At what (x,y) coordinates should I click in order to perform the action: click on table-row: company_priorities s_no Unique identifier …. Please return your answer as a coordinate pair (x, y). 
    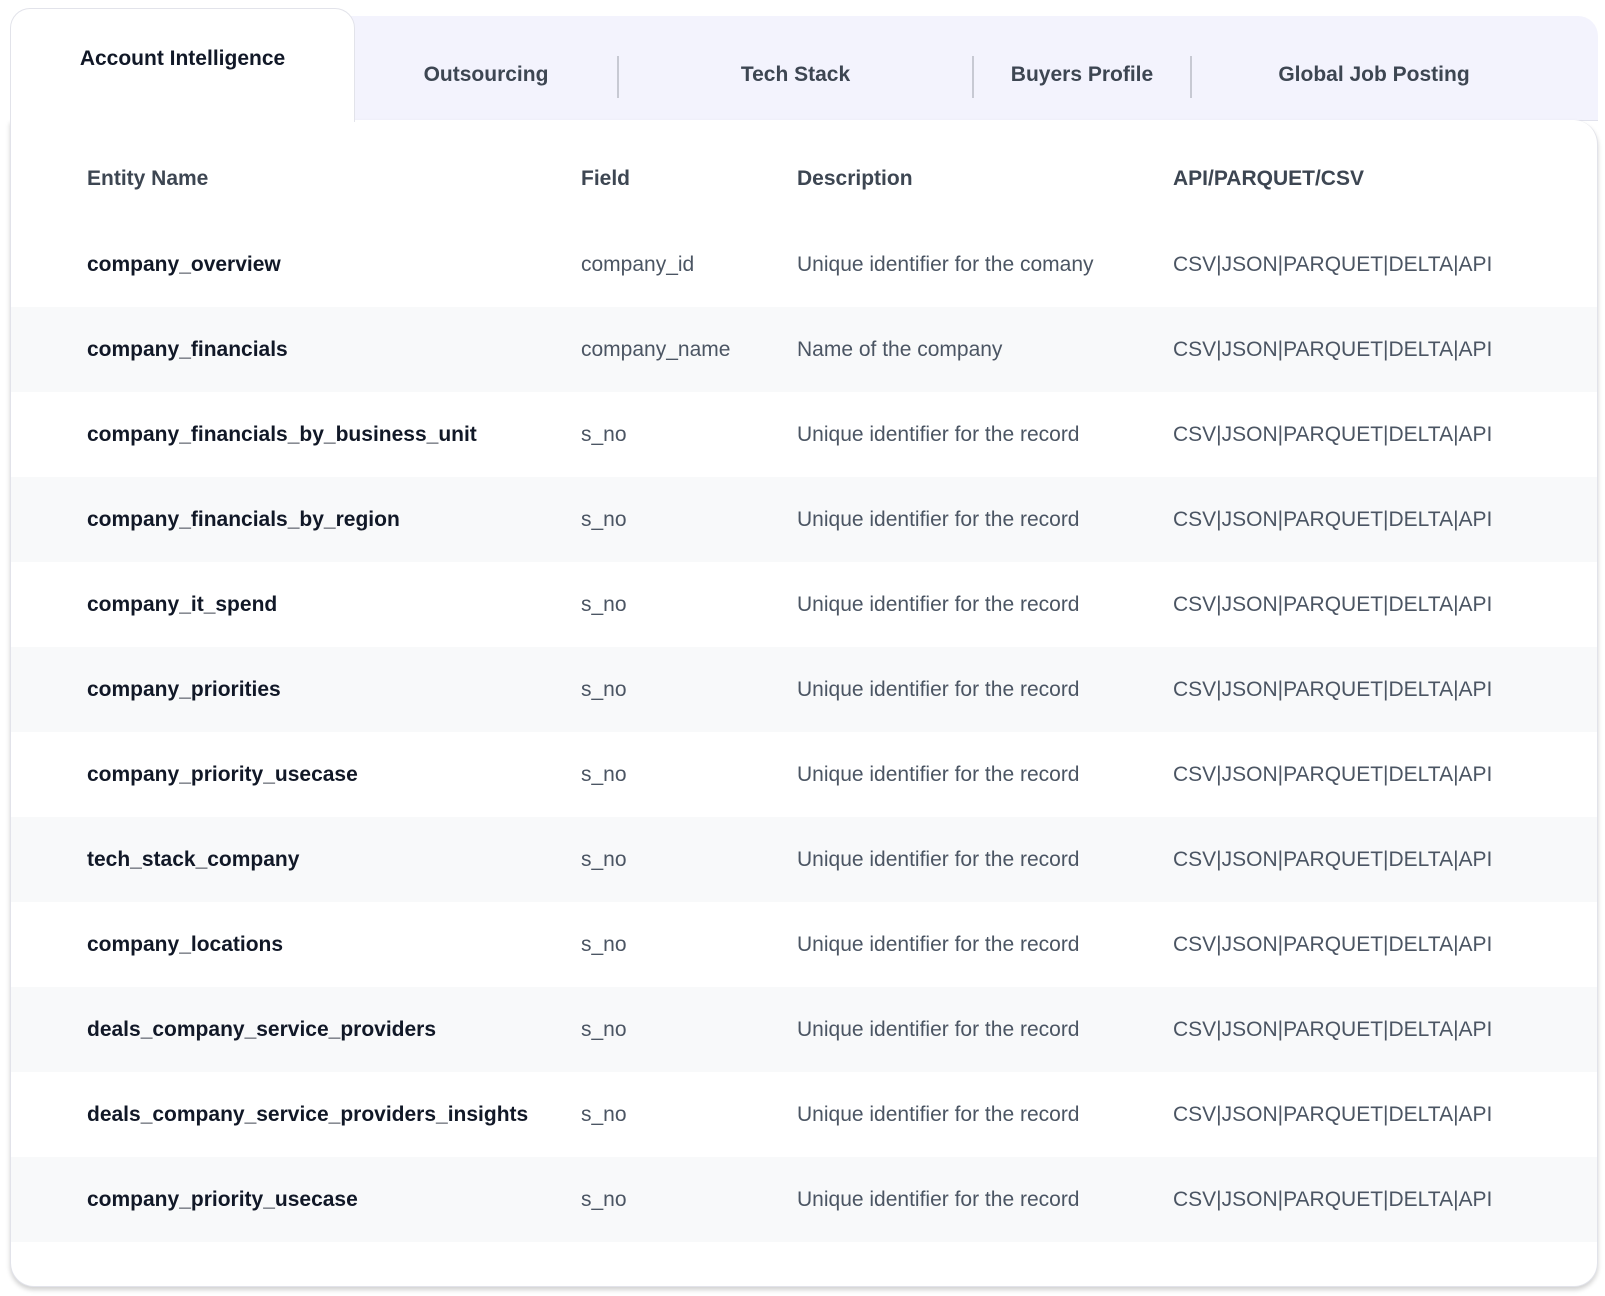
    Looking at the image, I should click on (804, 689).